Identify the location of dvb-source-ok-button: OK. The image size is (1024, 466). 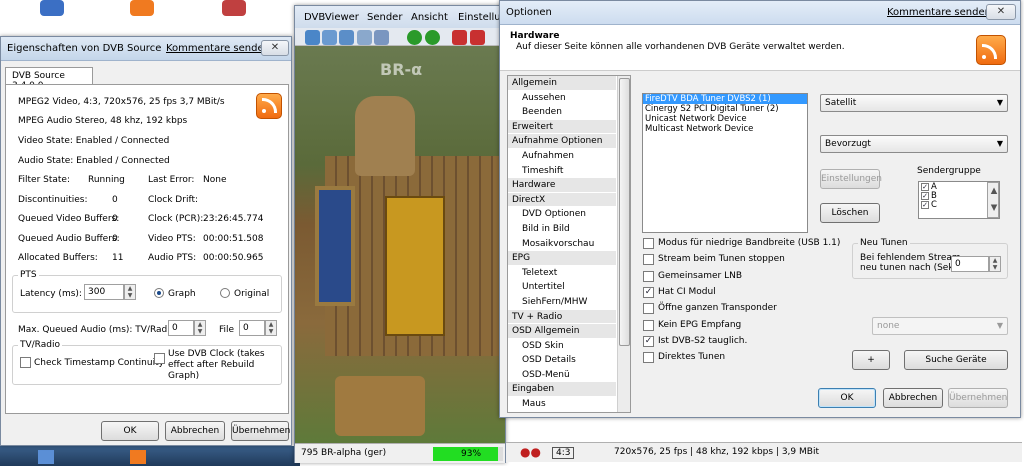
(130, 431).